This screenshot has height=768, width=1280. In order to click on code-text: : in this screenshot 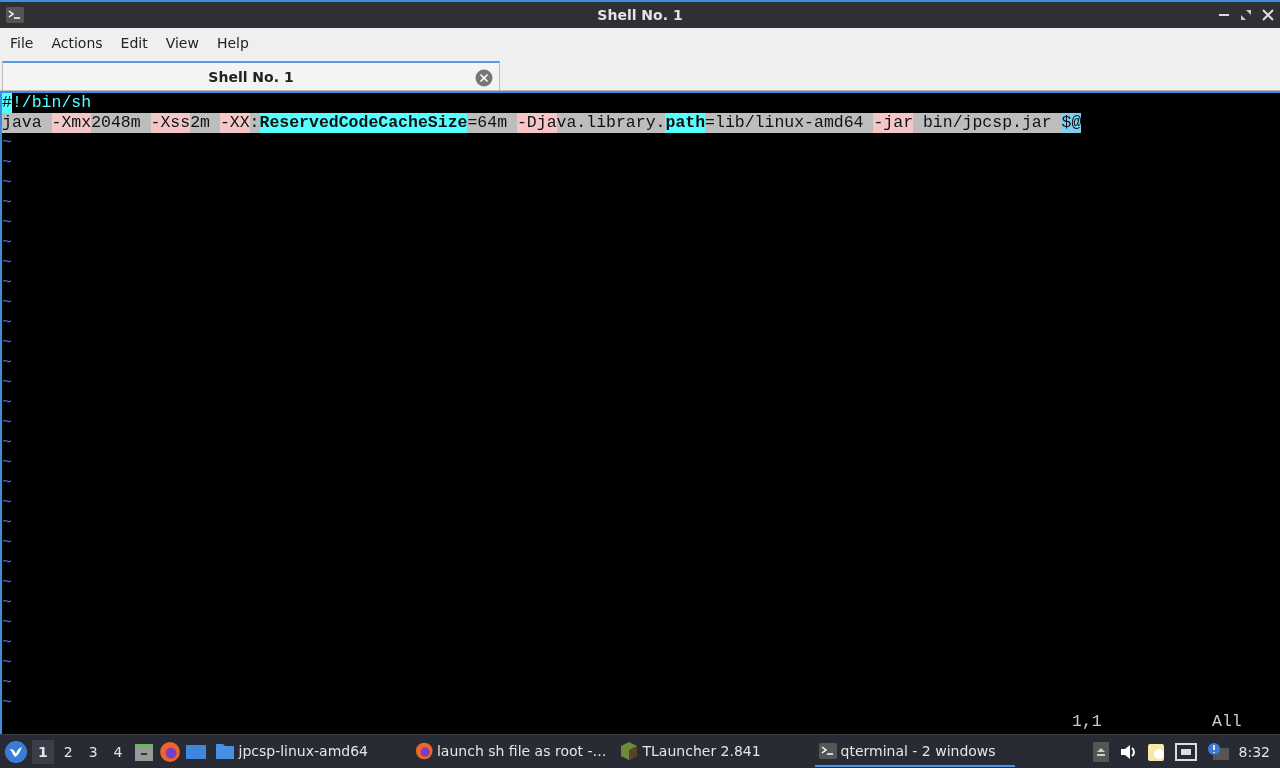, I will do `click(254, 123)`.